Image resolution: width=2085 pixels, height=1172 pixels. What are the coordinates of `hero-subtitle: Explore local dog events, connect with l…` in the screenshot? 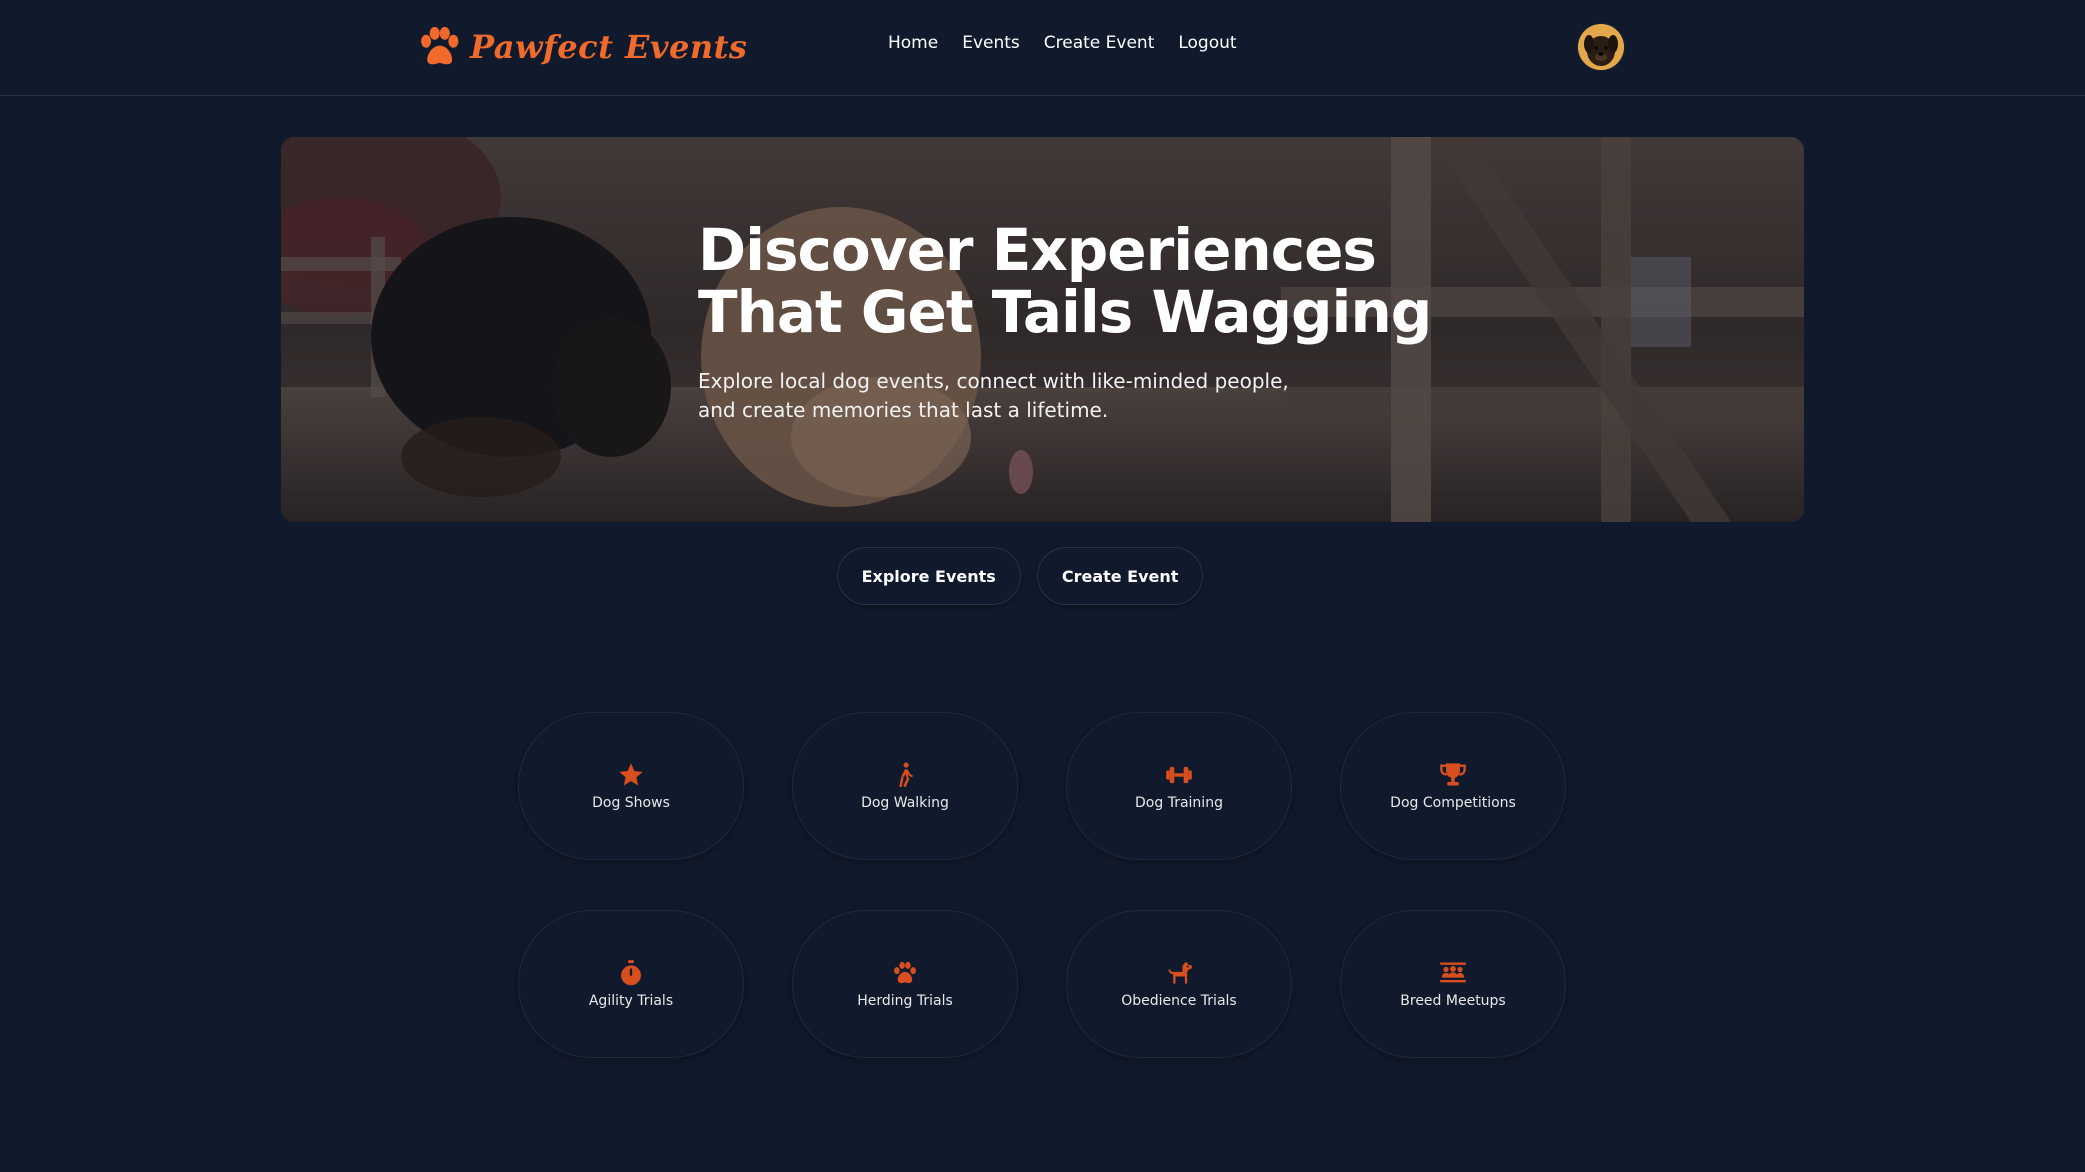 It's located at (993, 395).